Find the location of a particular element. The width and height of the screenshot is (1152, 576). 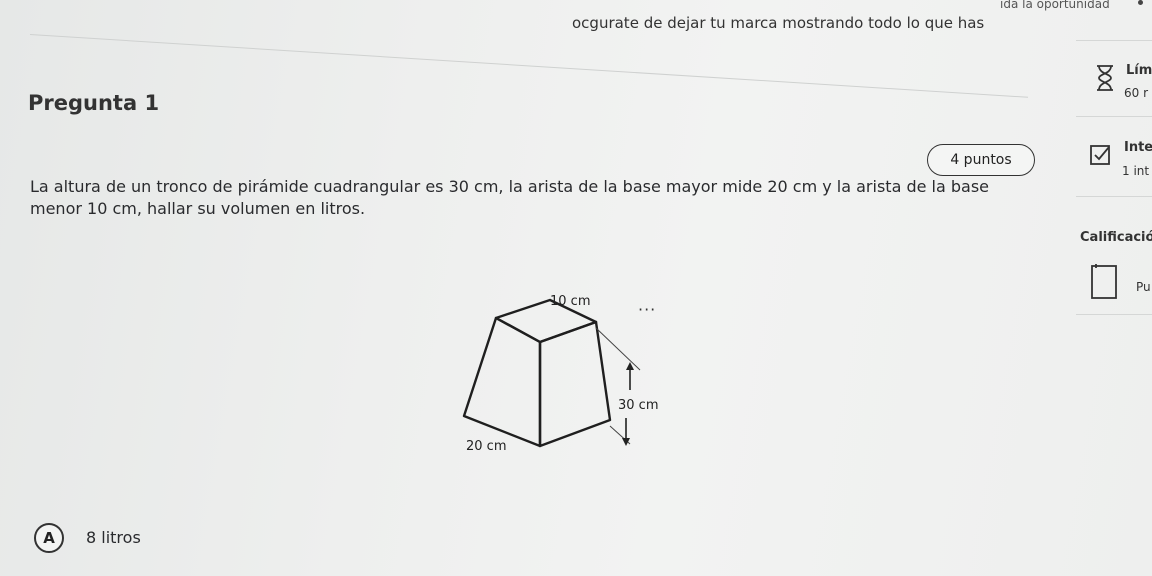

label-height: 30 cm is located at coordinates (638, 405).